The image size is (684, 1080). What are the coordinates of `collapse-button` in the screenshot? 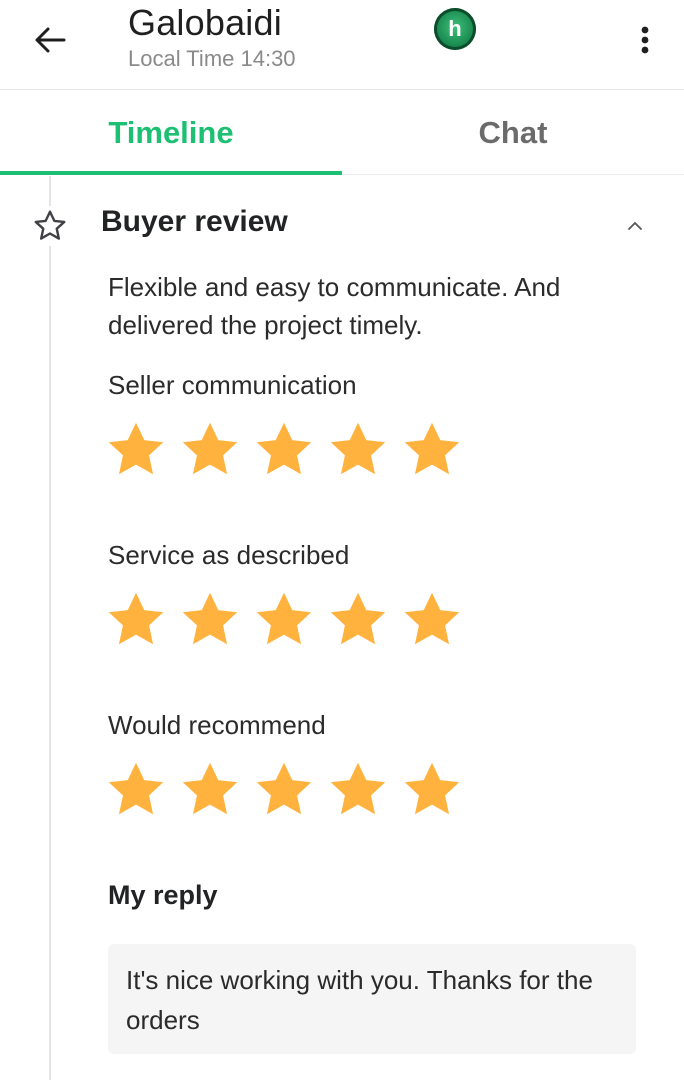 It's located at (635, 226).